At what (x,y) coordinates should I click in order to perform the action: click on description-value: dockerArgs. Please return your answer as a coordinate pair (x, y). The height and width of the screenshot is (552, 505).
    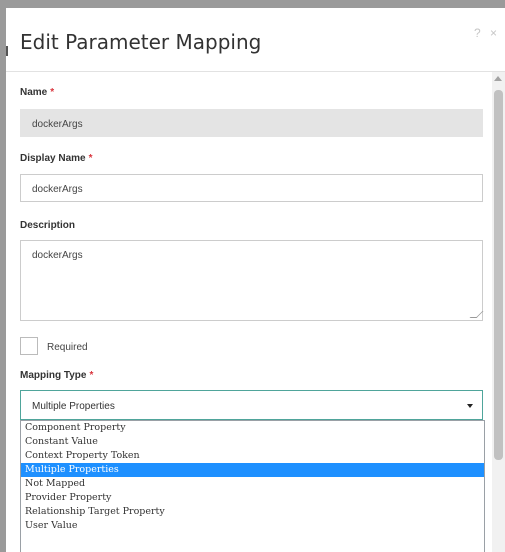
    Looking at the image, I should click on (57, 255).